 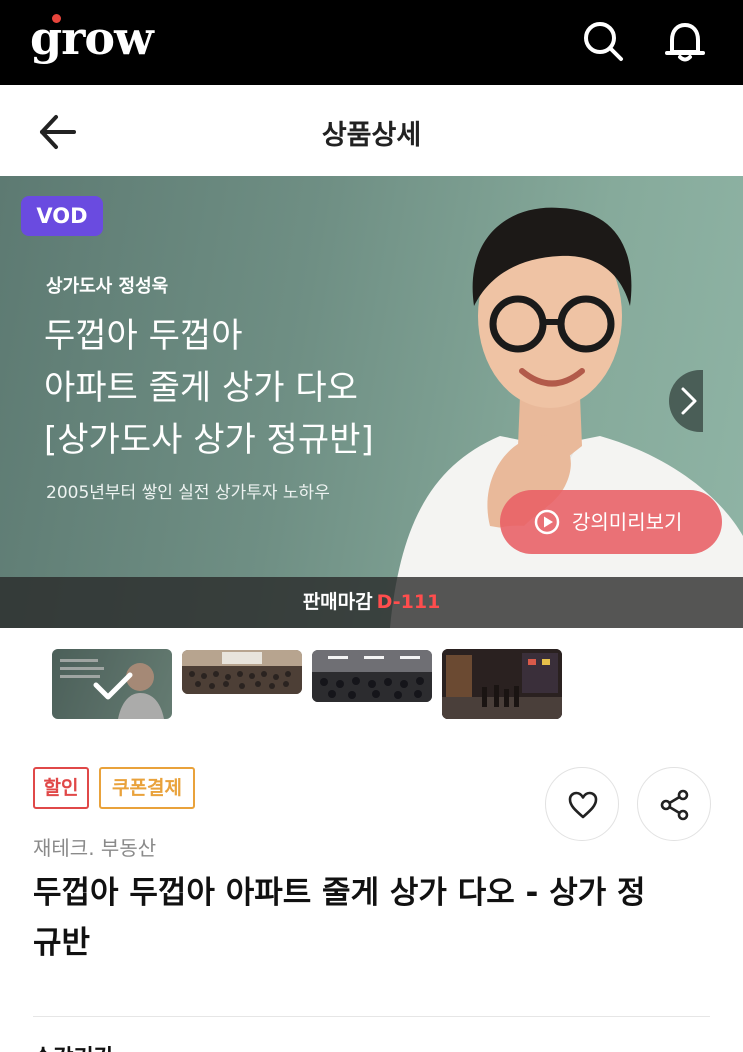 I want to click on thumbnail-night-street, so click(x=502, y=684).